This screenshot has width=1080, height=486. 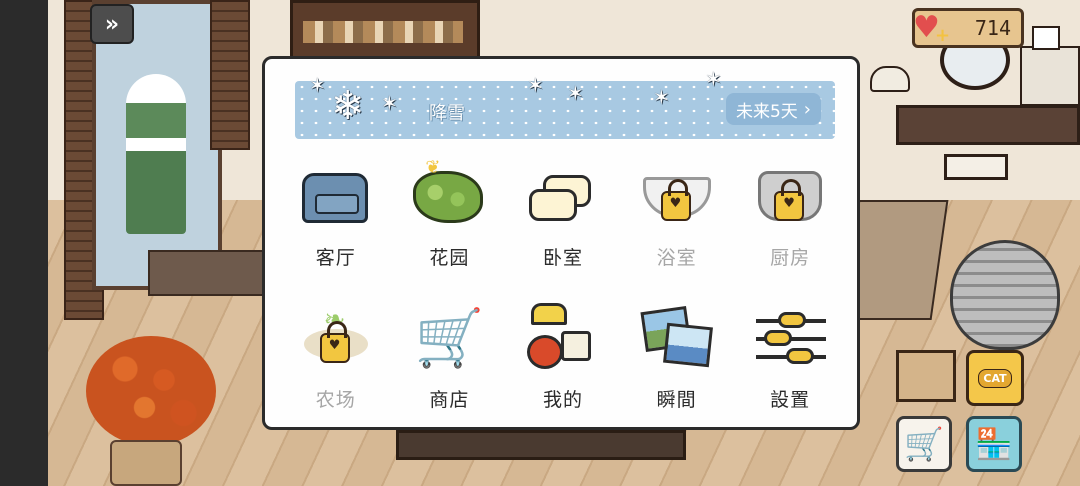 I want to click on bathtub-icon, so click(x=677, y=196).